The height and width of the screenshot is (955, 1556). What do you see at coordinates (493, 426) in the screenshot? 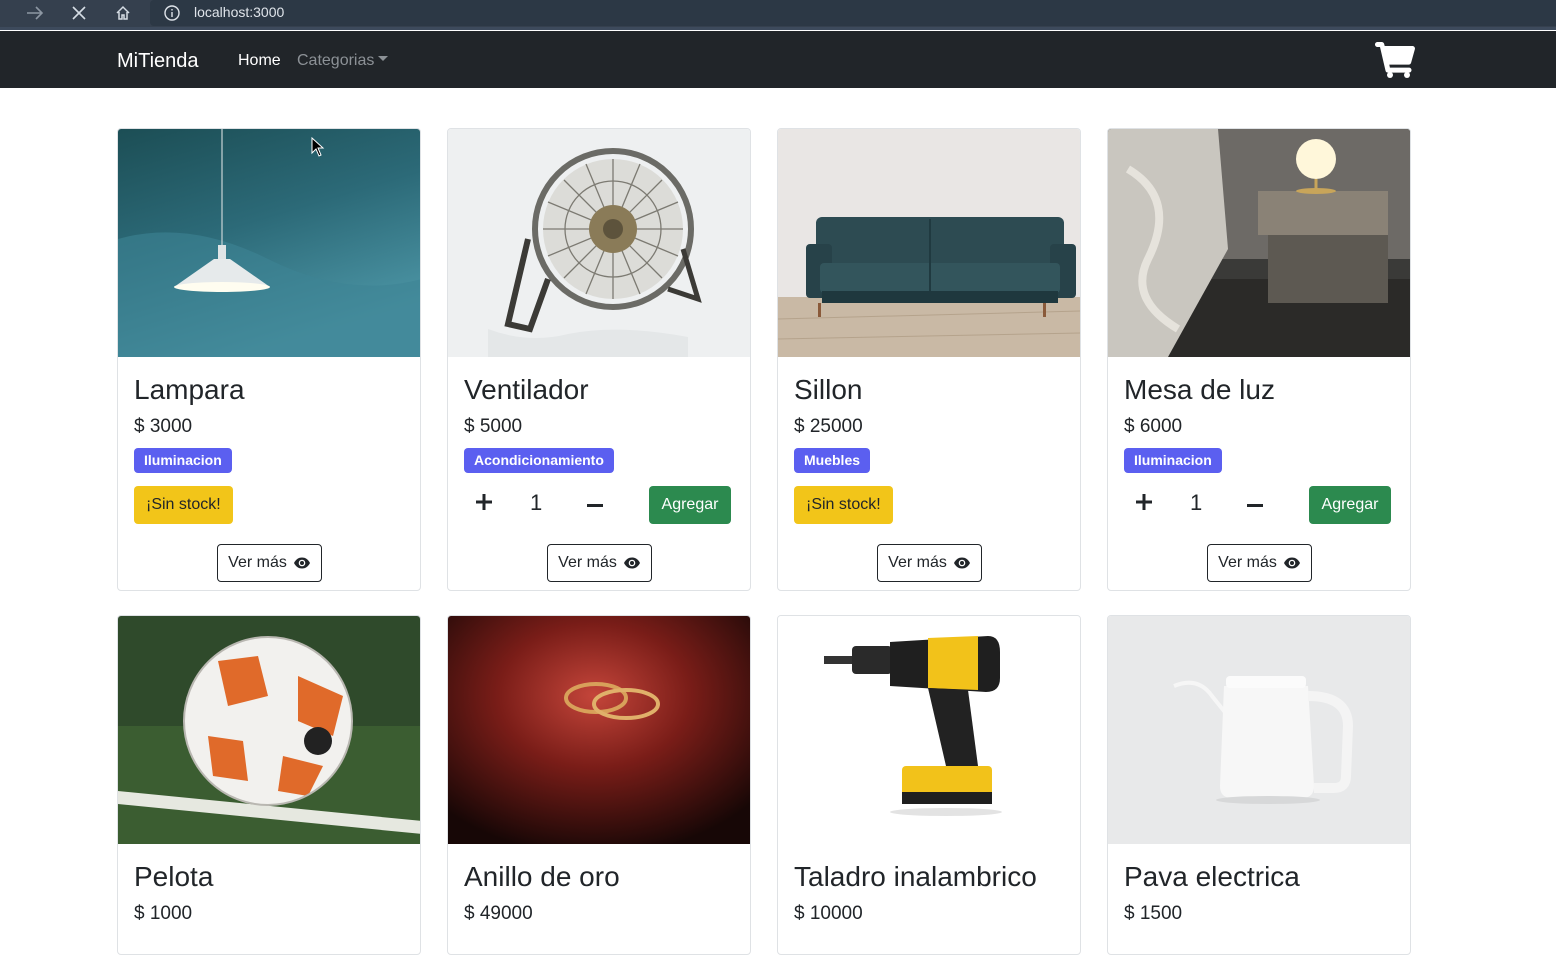
I see `product-price: $ 5000` at bounding box center [493, 426].